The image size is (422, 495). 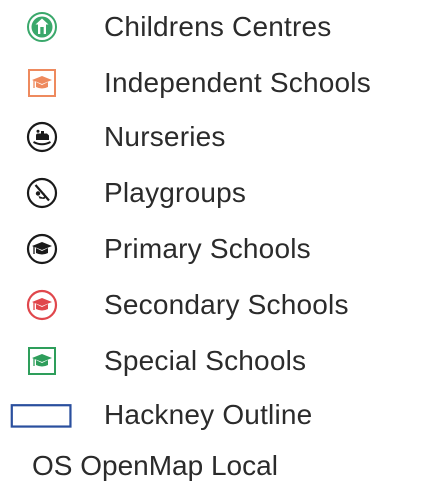 I want to click on legend-label: Special Schools, so click(x=205, y=360).